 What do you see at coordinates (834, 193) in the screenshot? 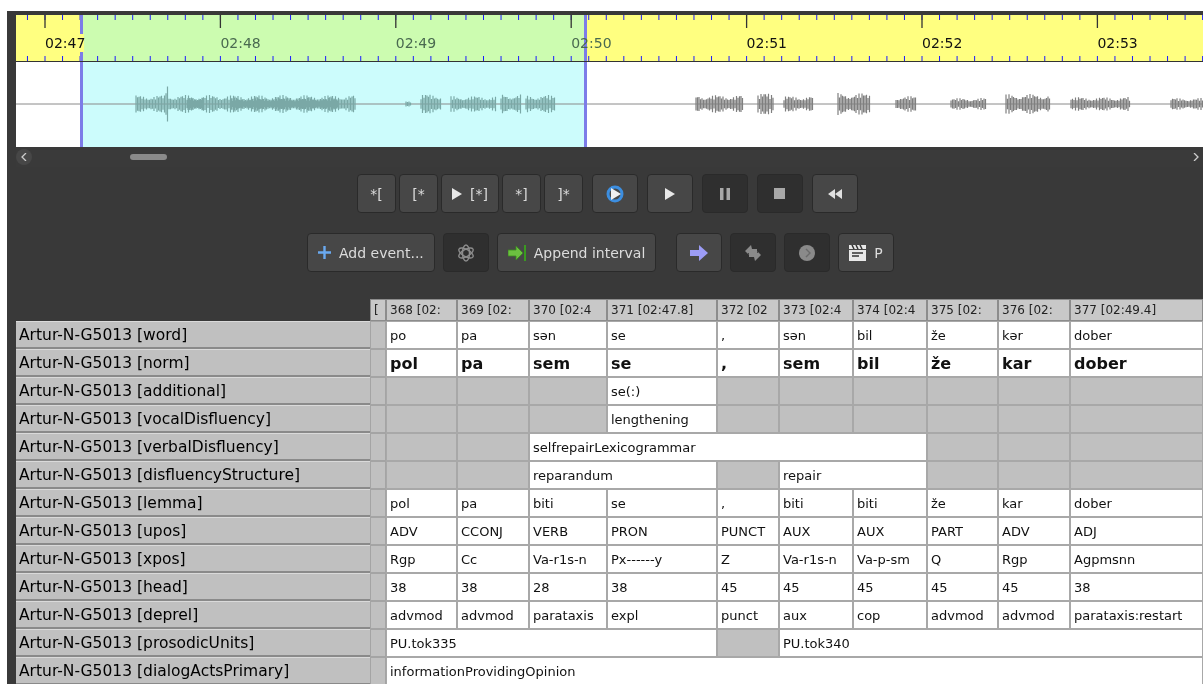
I see `rewind-button` at bounding box center [834, 193].